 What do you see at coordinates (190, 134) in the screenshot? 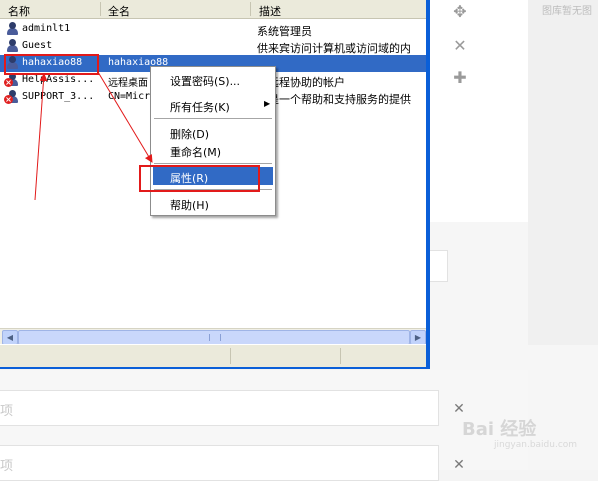
I see `menu-label: 删除(D)` at bounding box center [190, 134].